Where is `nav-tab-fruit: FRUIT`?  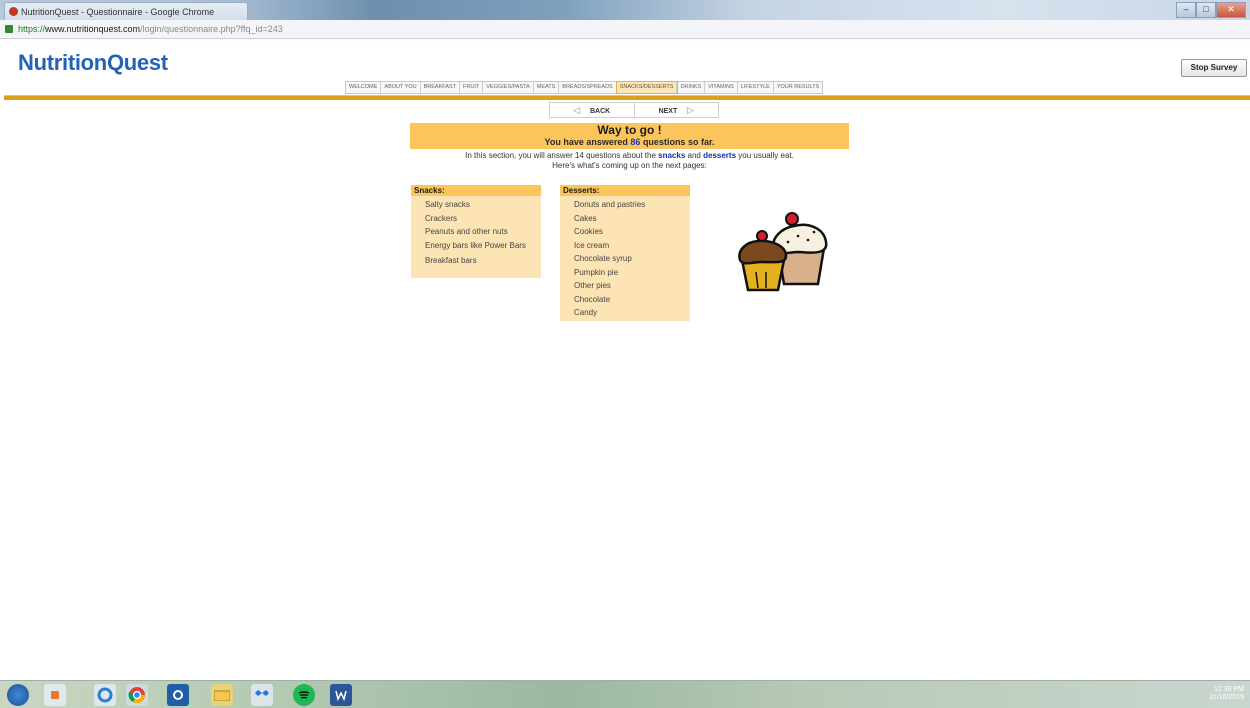 nav-tab-fruit: FRUIT is located at coordinates (472, 87).